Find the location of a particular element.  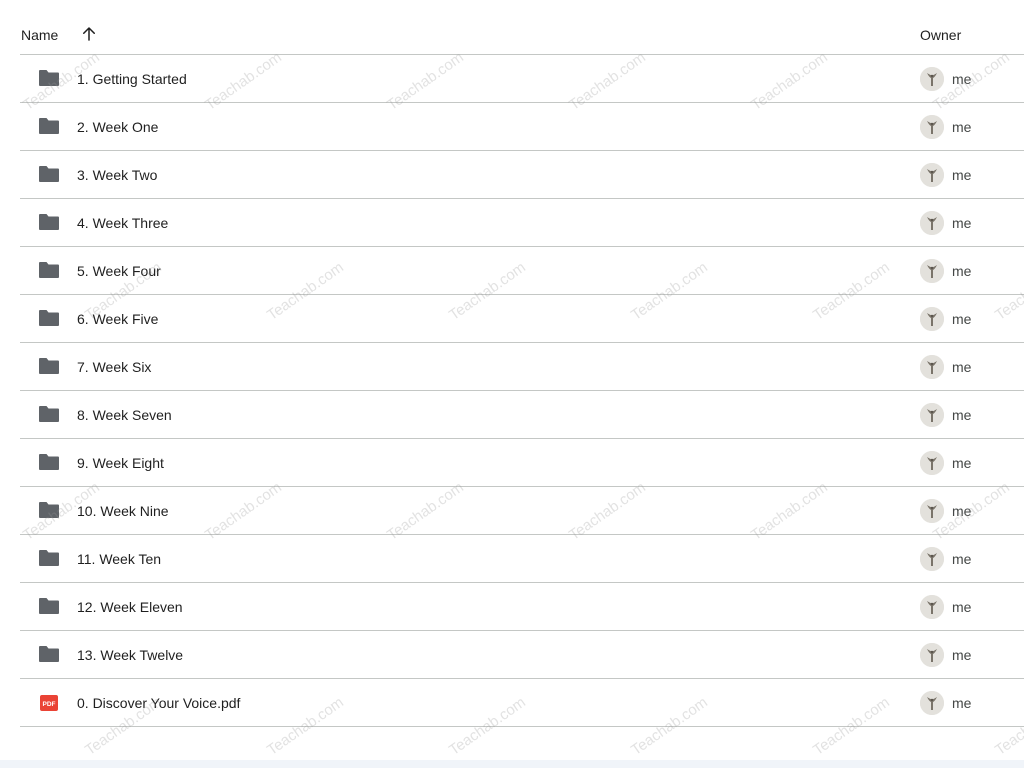

arrow-upward-icon is located at coordinates (89, 34).